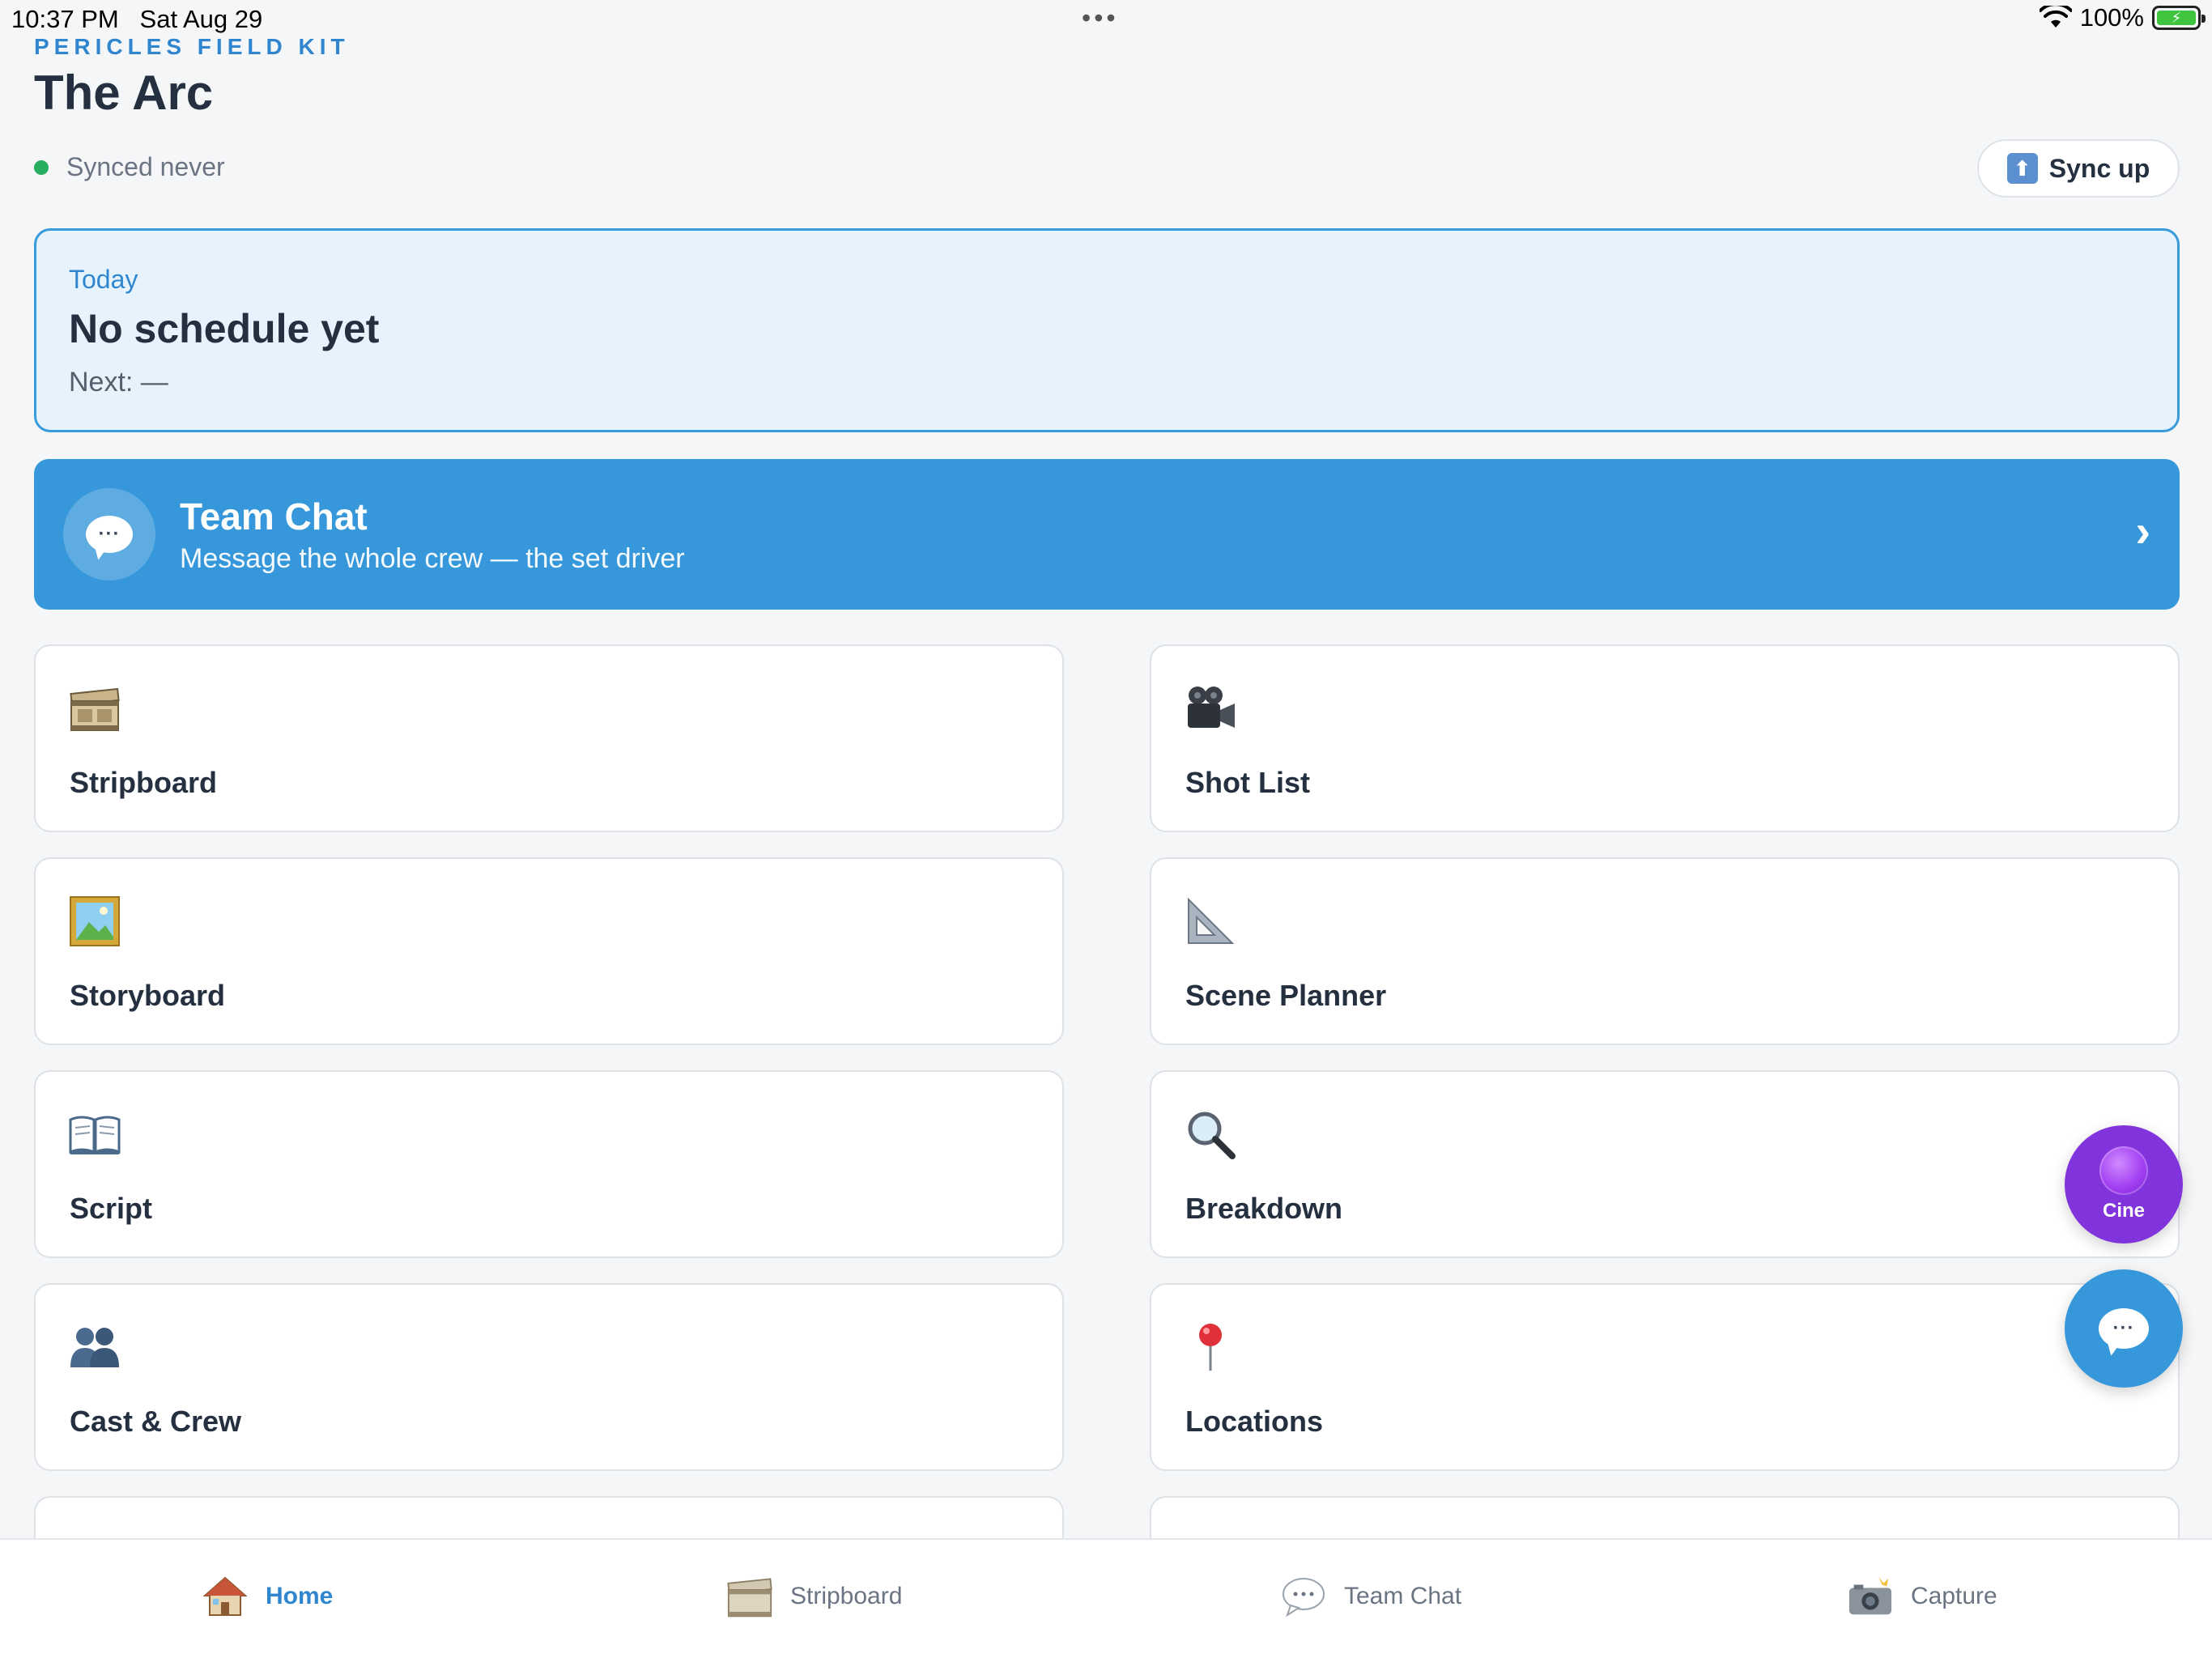 The image size is (2212, 1658). Describe the element at coordinates (2123, 1170) in the screenshot. I see `purple-orb-icon` at that location.